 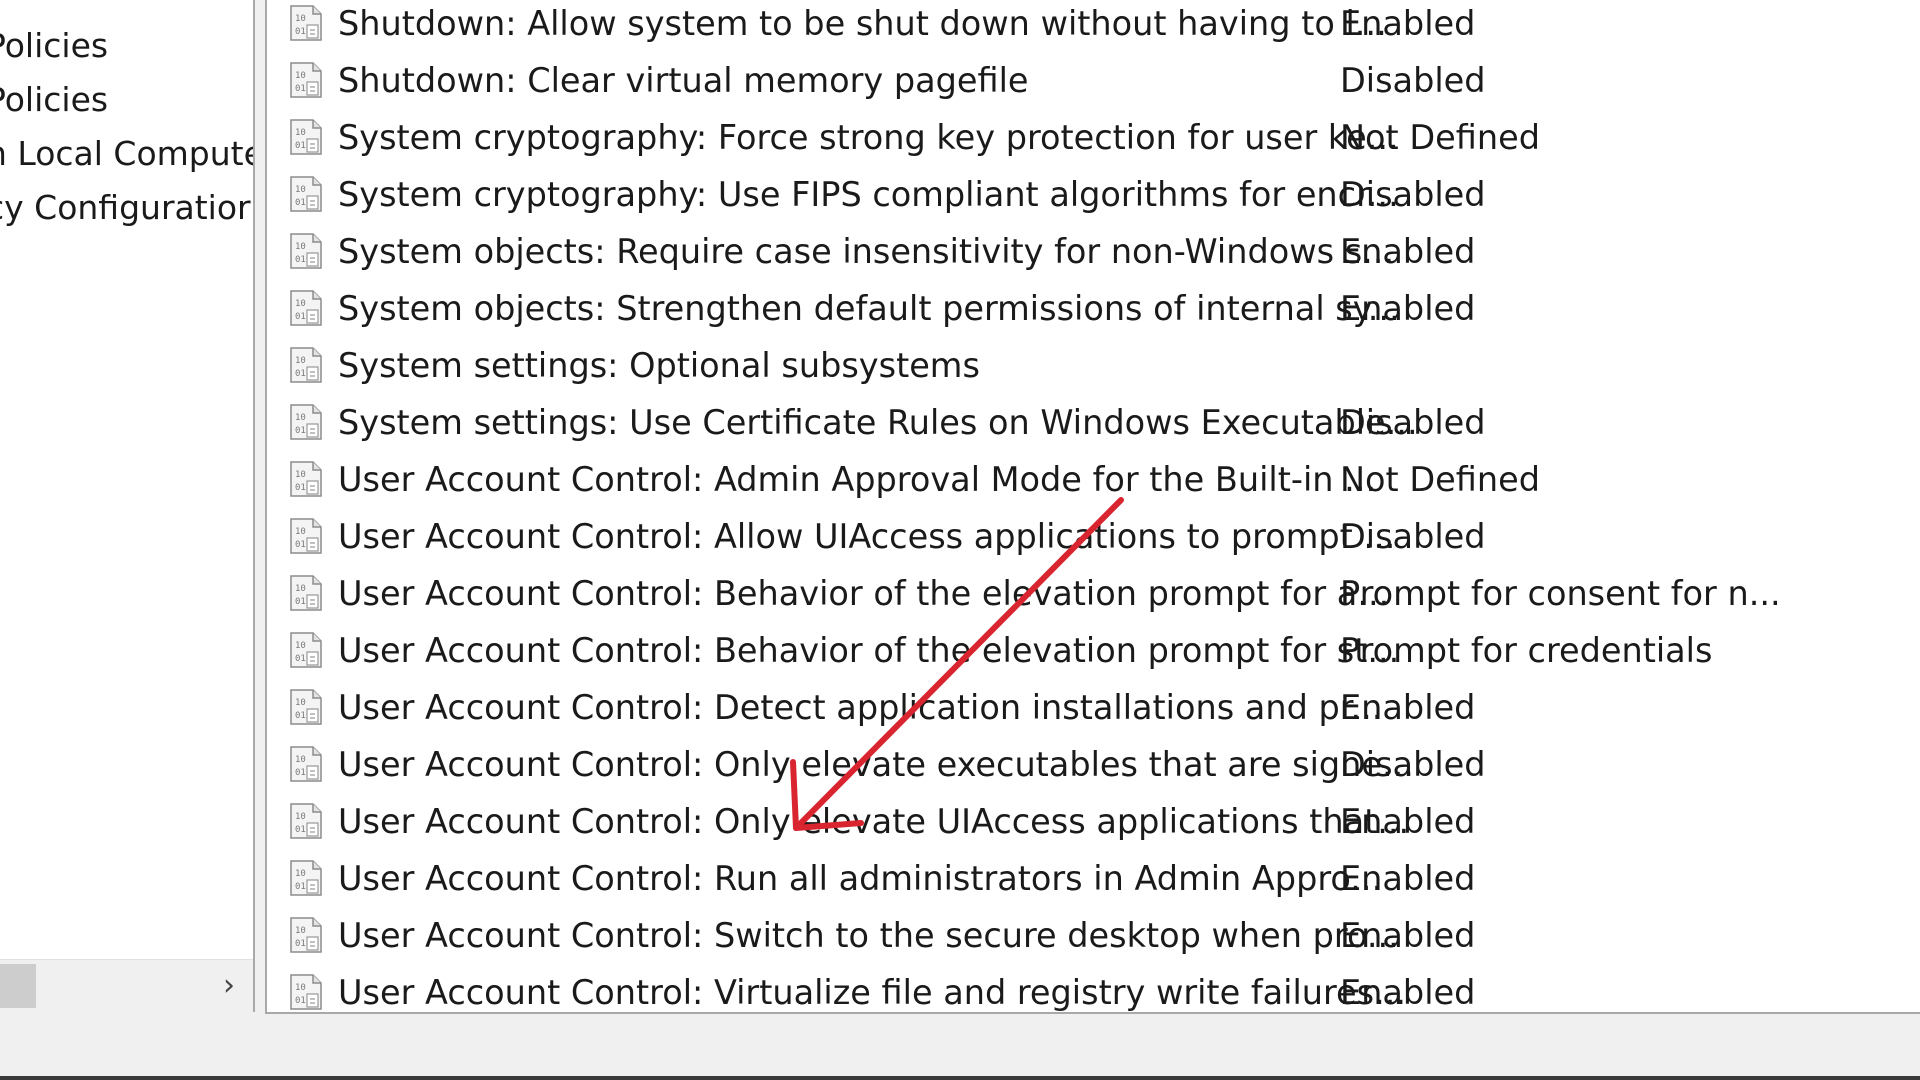 I want to click on scrollbar-thumb, so click(x=18, y=986).